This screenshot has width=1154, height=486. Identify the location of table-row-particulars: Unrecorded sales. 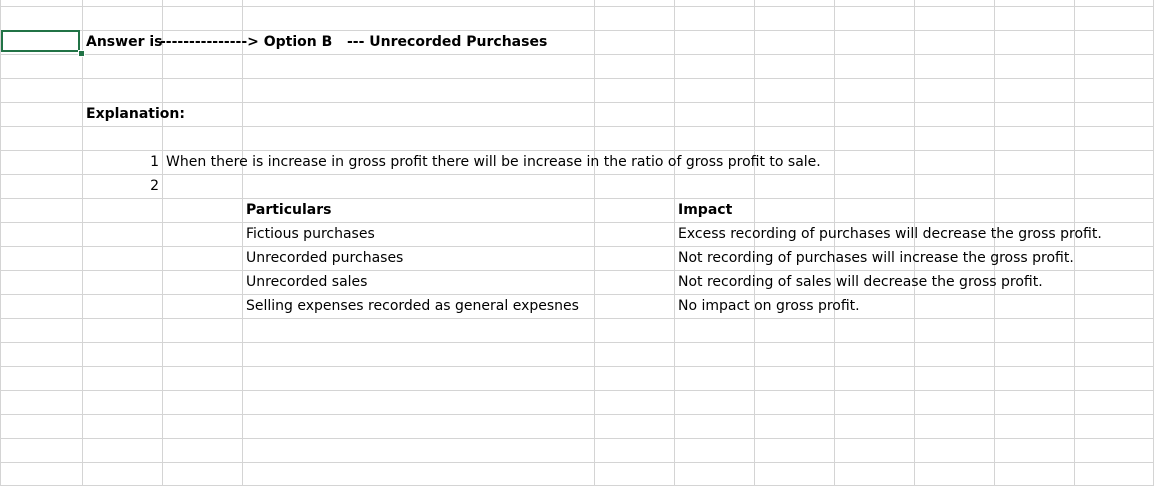
(306, 282).